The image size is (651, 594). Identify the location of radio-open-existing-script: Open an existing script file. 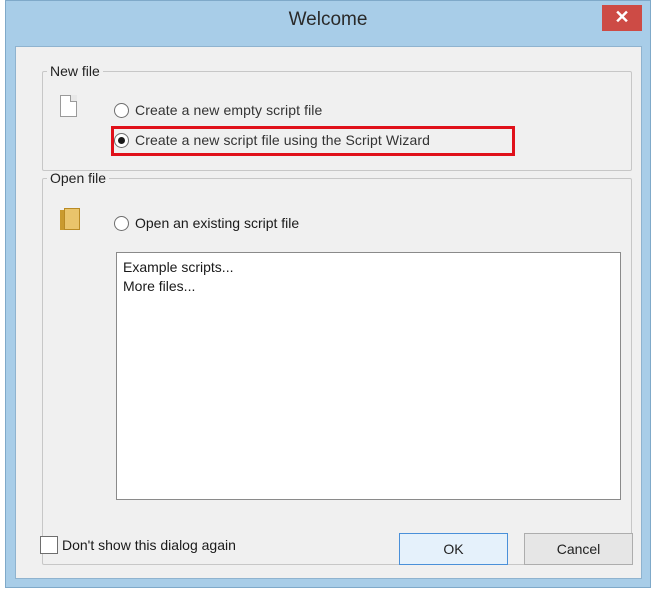
(206, 223).